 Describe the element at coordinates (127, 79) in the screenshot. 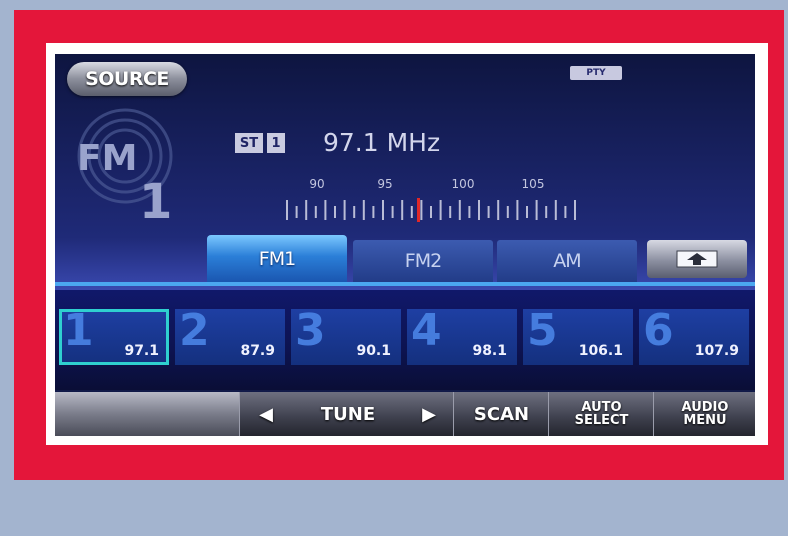

I see `source-button: SOURCE` at that location.